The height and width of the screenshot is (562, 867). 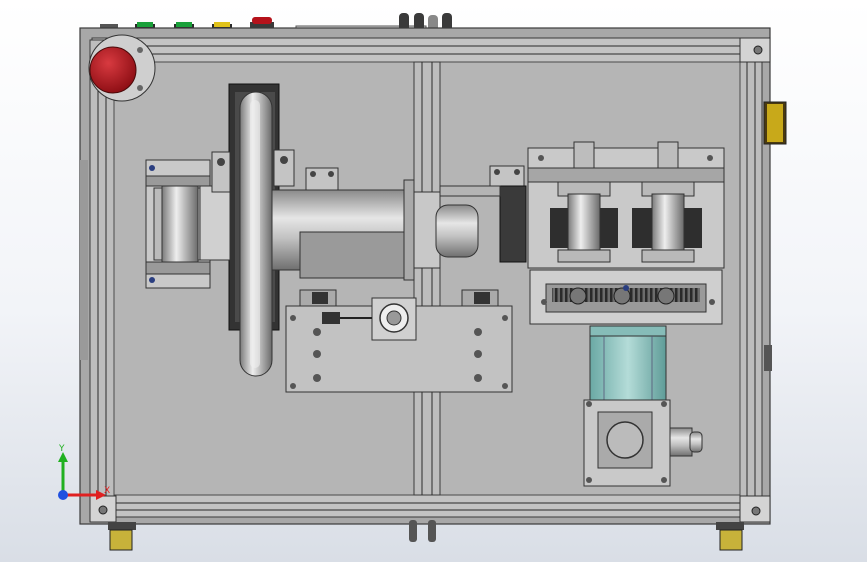 I want to click on roller-assembly, so click(x=626, y=233).